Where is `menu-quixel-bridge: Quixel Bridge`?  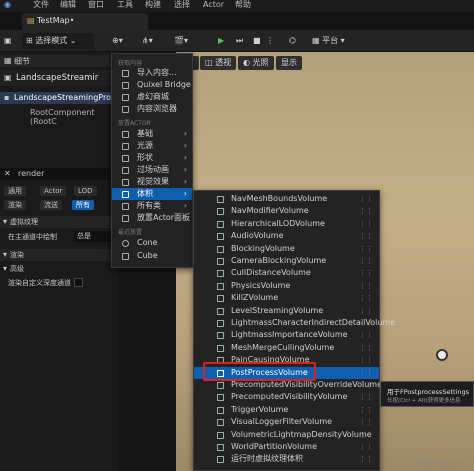 menu-quixel-bridge: Quixel Bridge is located at coordinates (152, 85).